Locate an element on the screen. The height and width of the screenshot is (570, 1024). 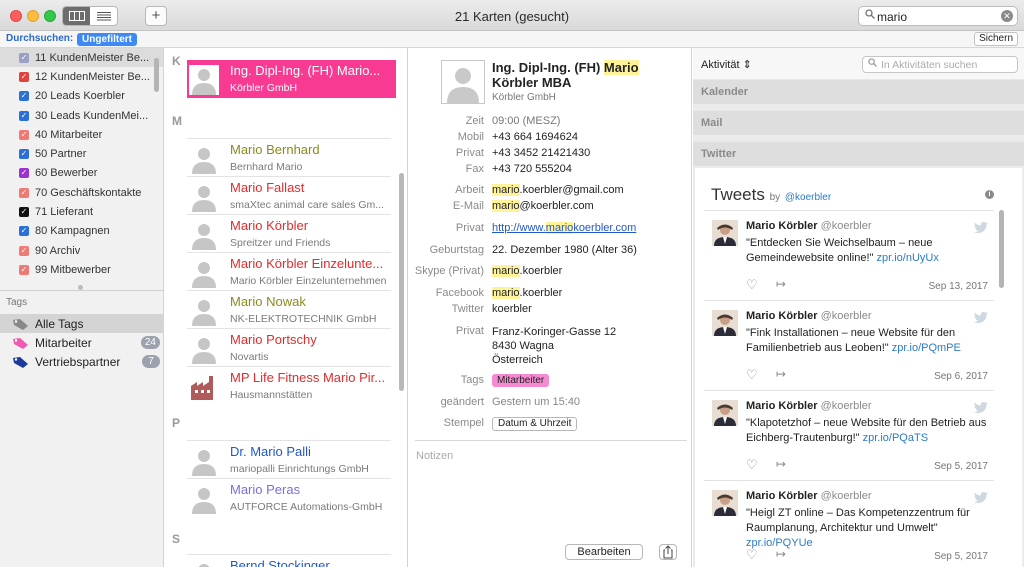
tag-pill: Mitarbeiter is located at coordinates (521, 380).